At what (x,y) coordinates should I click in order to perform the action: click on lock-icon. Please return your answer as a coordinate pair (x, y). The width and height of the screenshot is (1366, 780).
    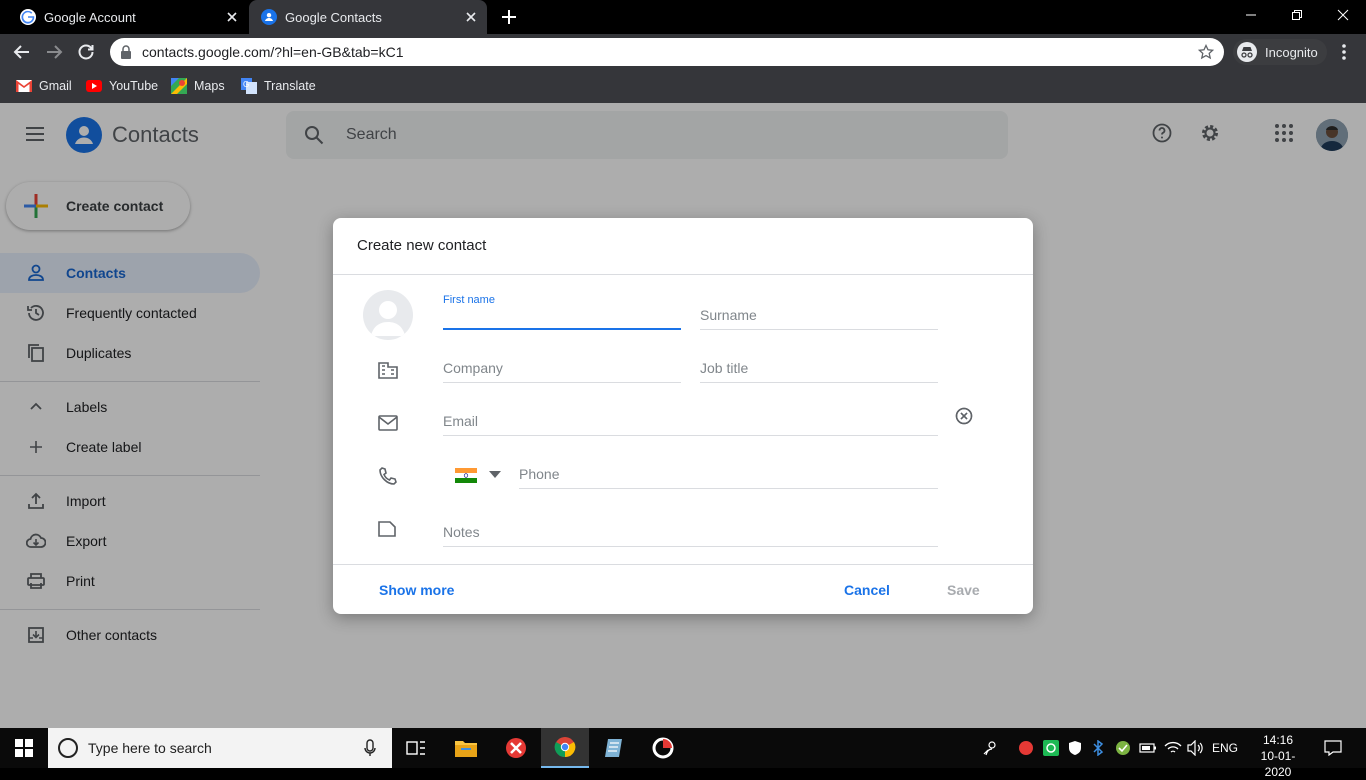
    Looking at the image, I should click on (126, 52).